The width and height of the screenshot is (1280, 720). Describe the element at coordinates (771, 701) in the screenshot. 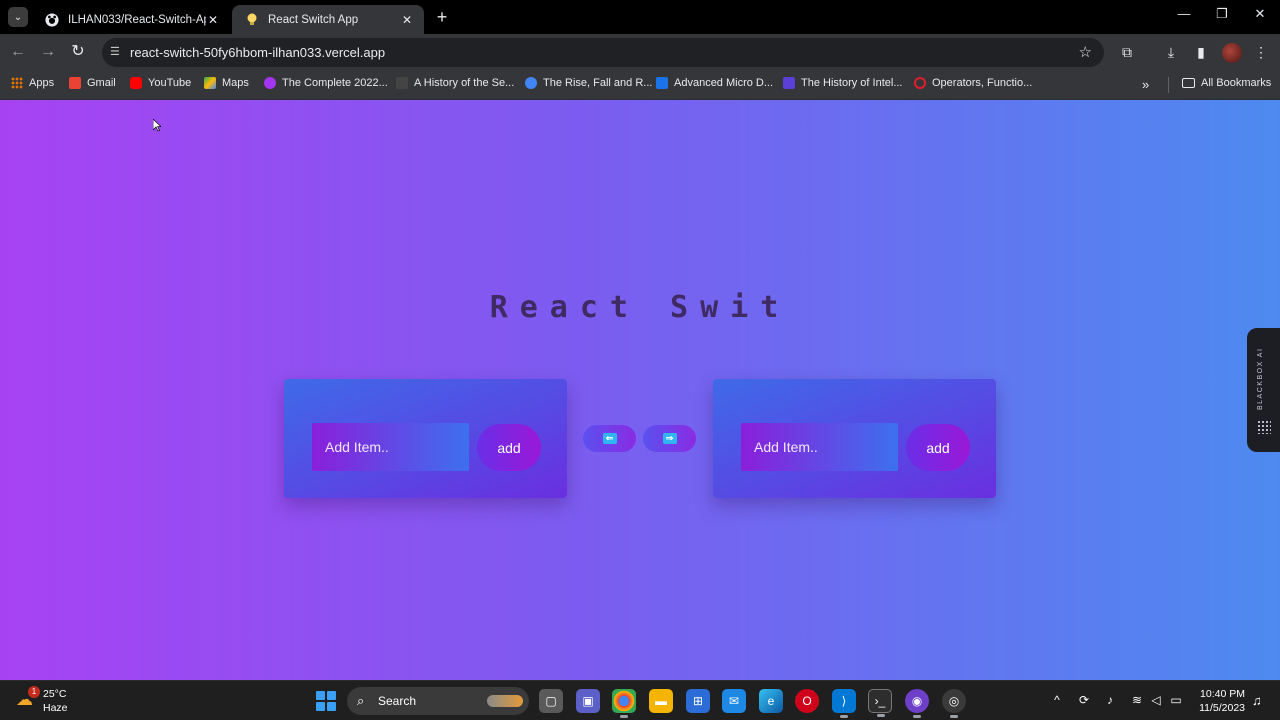

I see `edge-icon: e` at that location.